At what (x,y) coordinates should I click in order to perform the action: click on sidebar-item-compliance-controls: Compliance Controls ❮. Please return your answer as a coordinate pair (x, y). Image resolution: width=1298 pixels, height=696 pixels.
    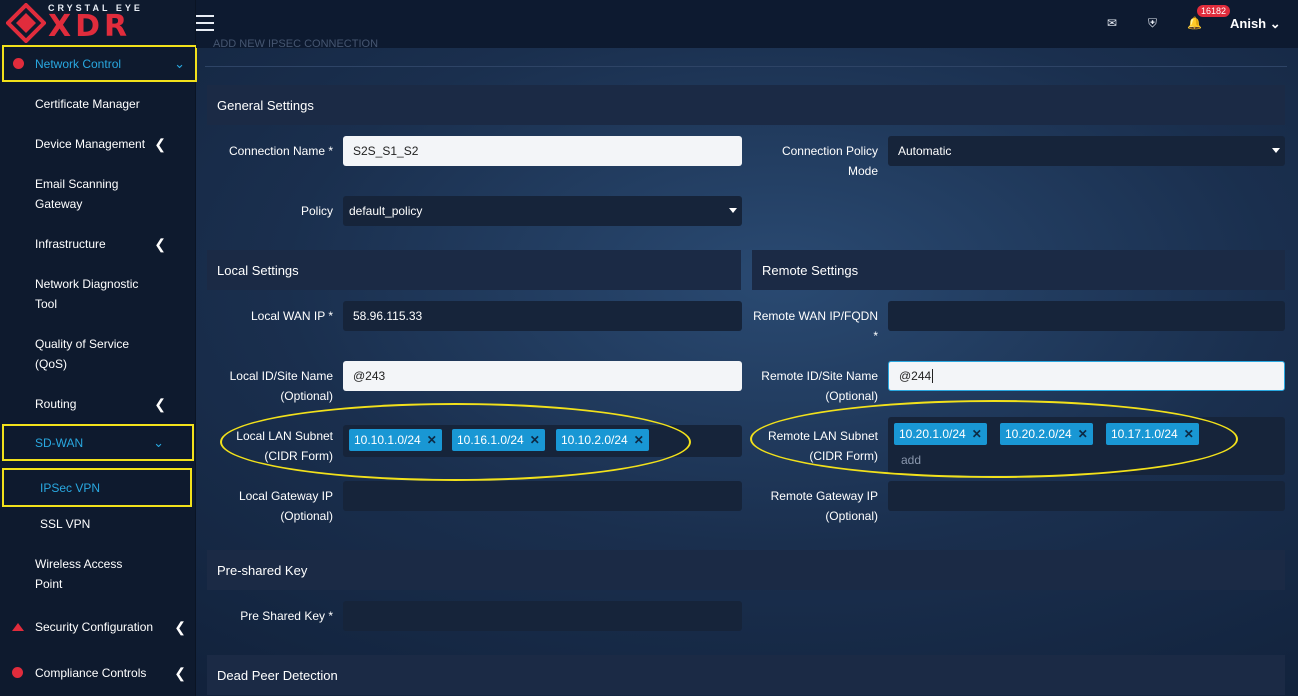
    Looking at the image, I should click on (98, 673).